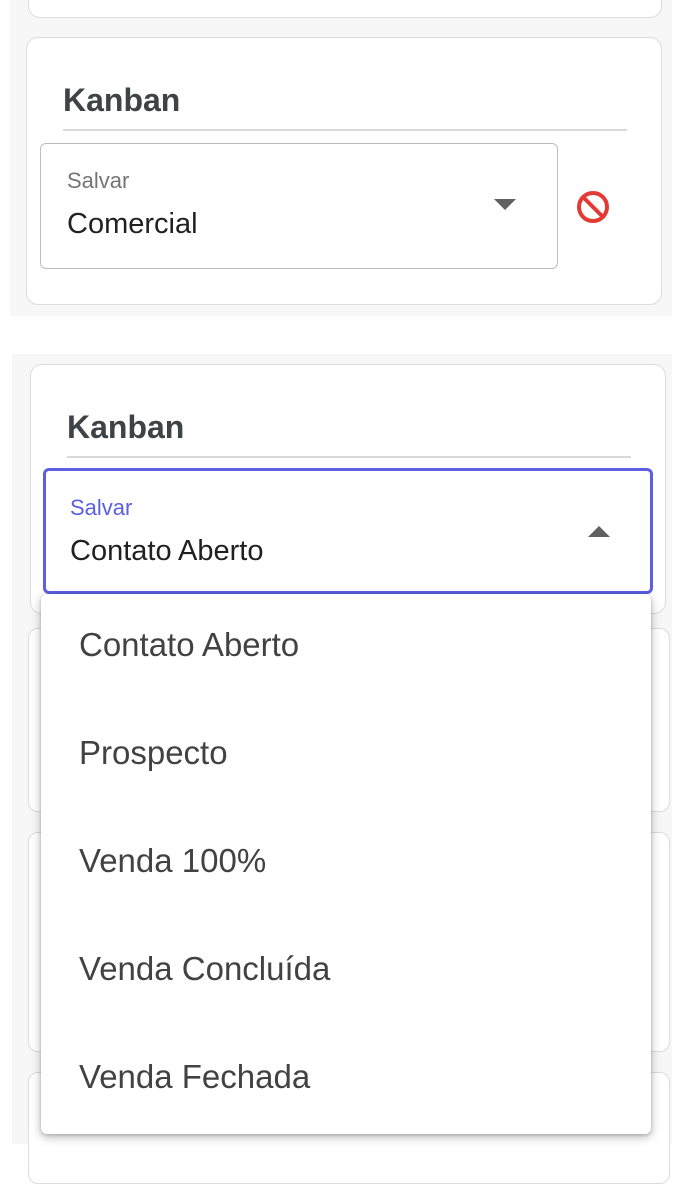  What do you see at coordinates (505, 205) in the screenshot?
I see `chevron-down-icon` at bounding box center [505, 205].